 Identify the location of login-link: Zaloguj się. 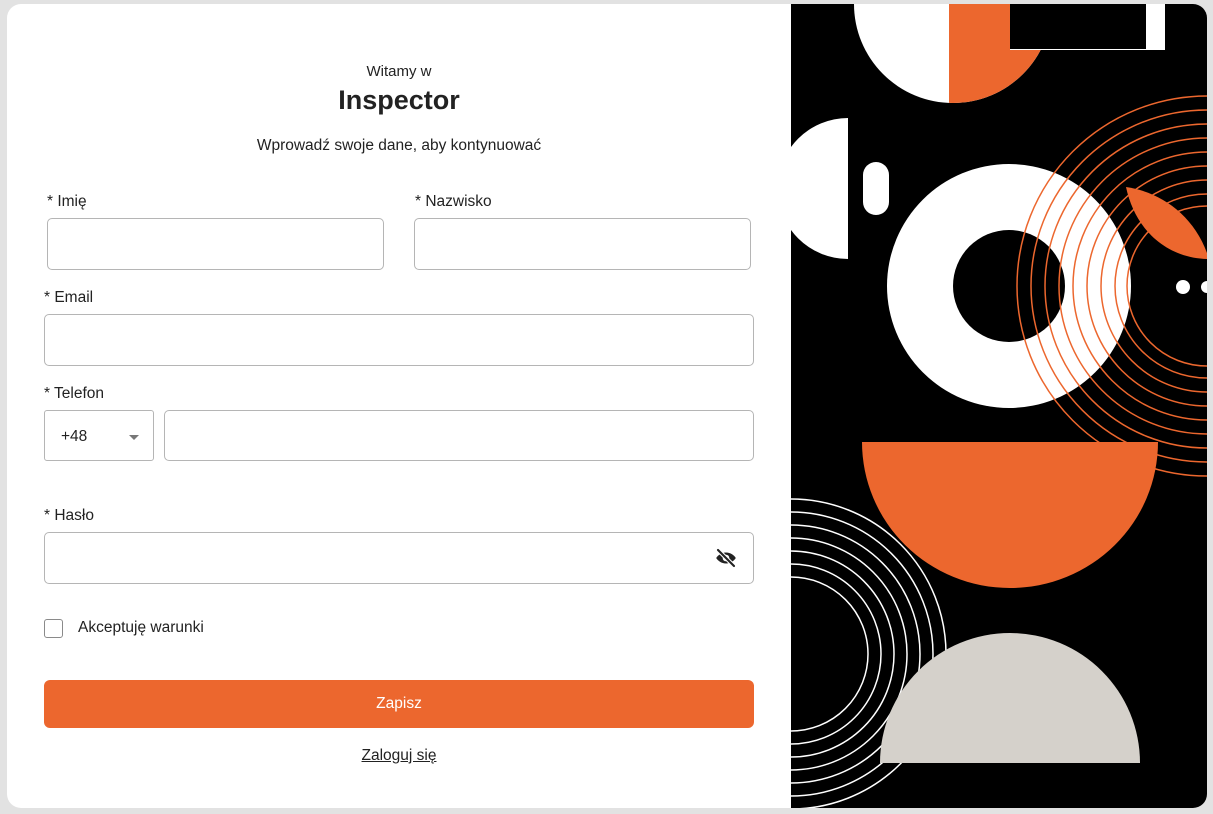
(399, 755).